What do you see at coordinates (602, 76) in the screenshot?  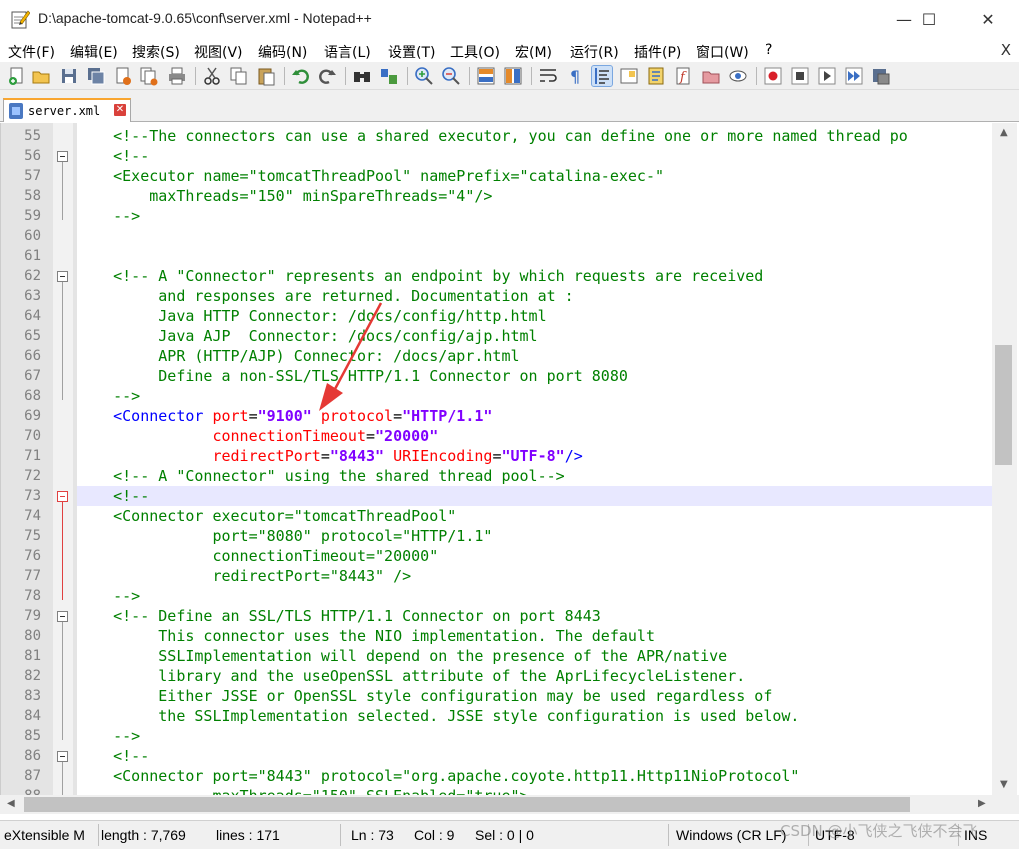 I see `indent-guide-icon` at bounding box center [602, 76].